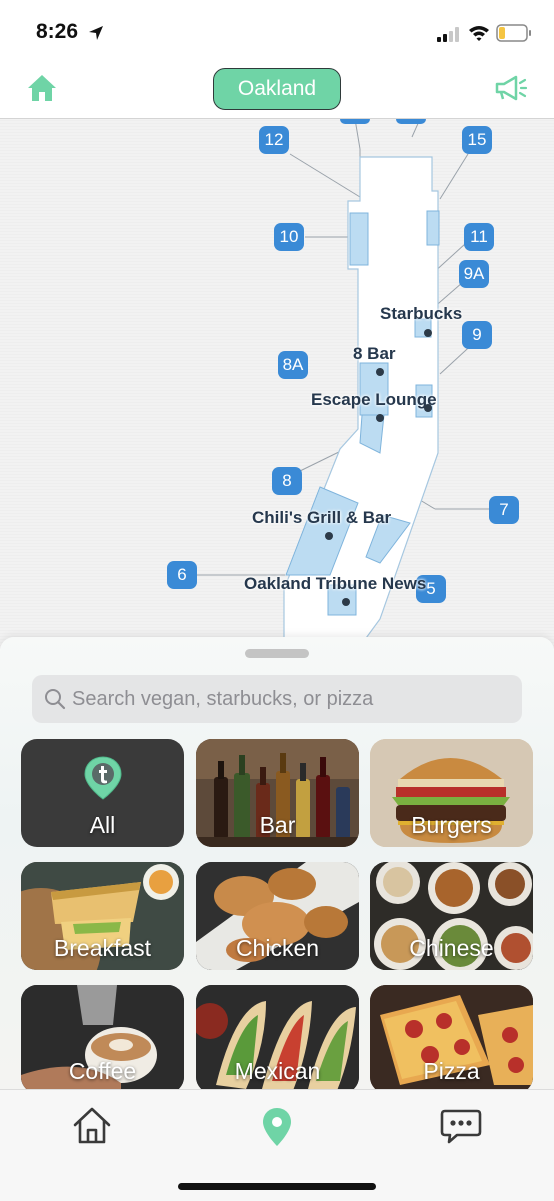  I want to click on gate-6-marker: 6, so click(182, 575).